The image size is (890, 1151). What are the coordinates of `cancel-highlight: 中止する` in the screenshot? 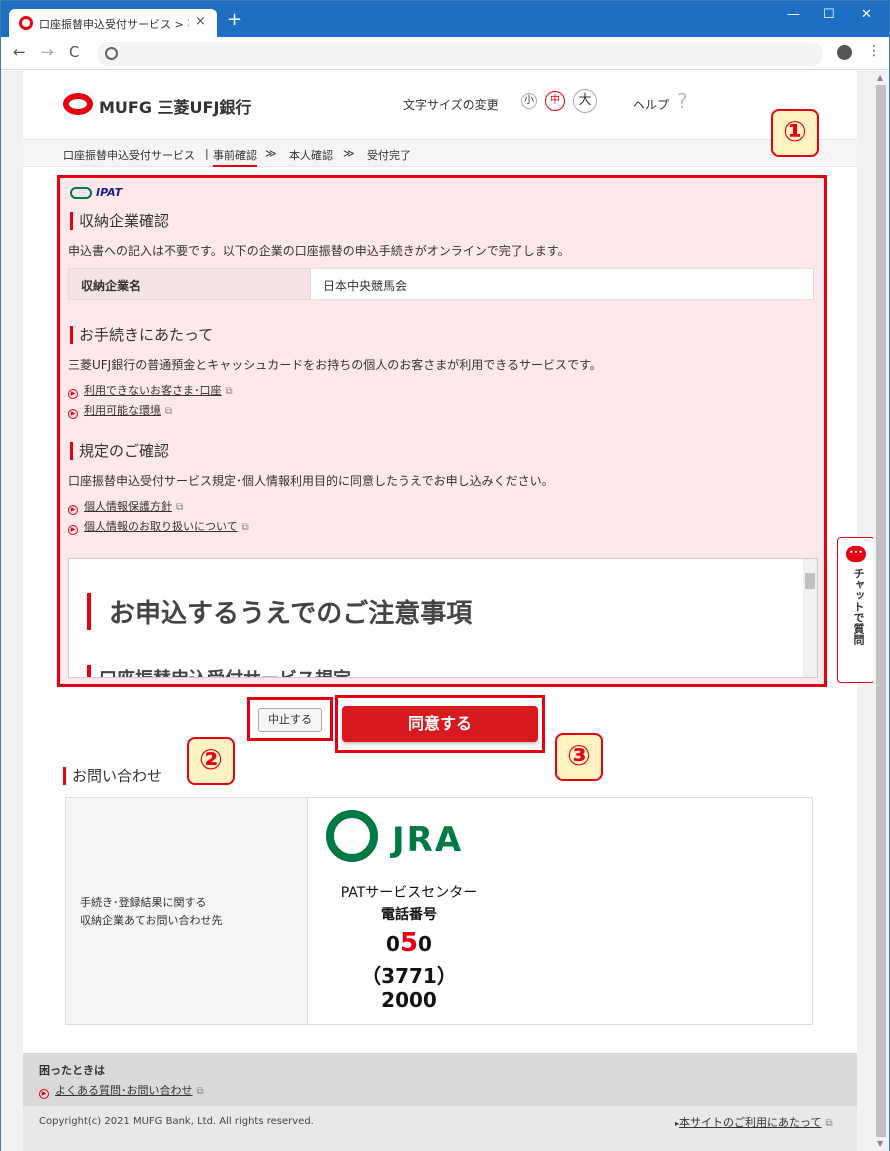 It's located at (290, 719).